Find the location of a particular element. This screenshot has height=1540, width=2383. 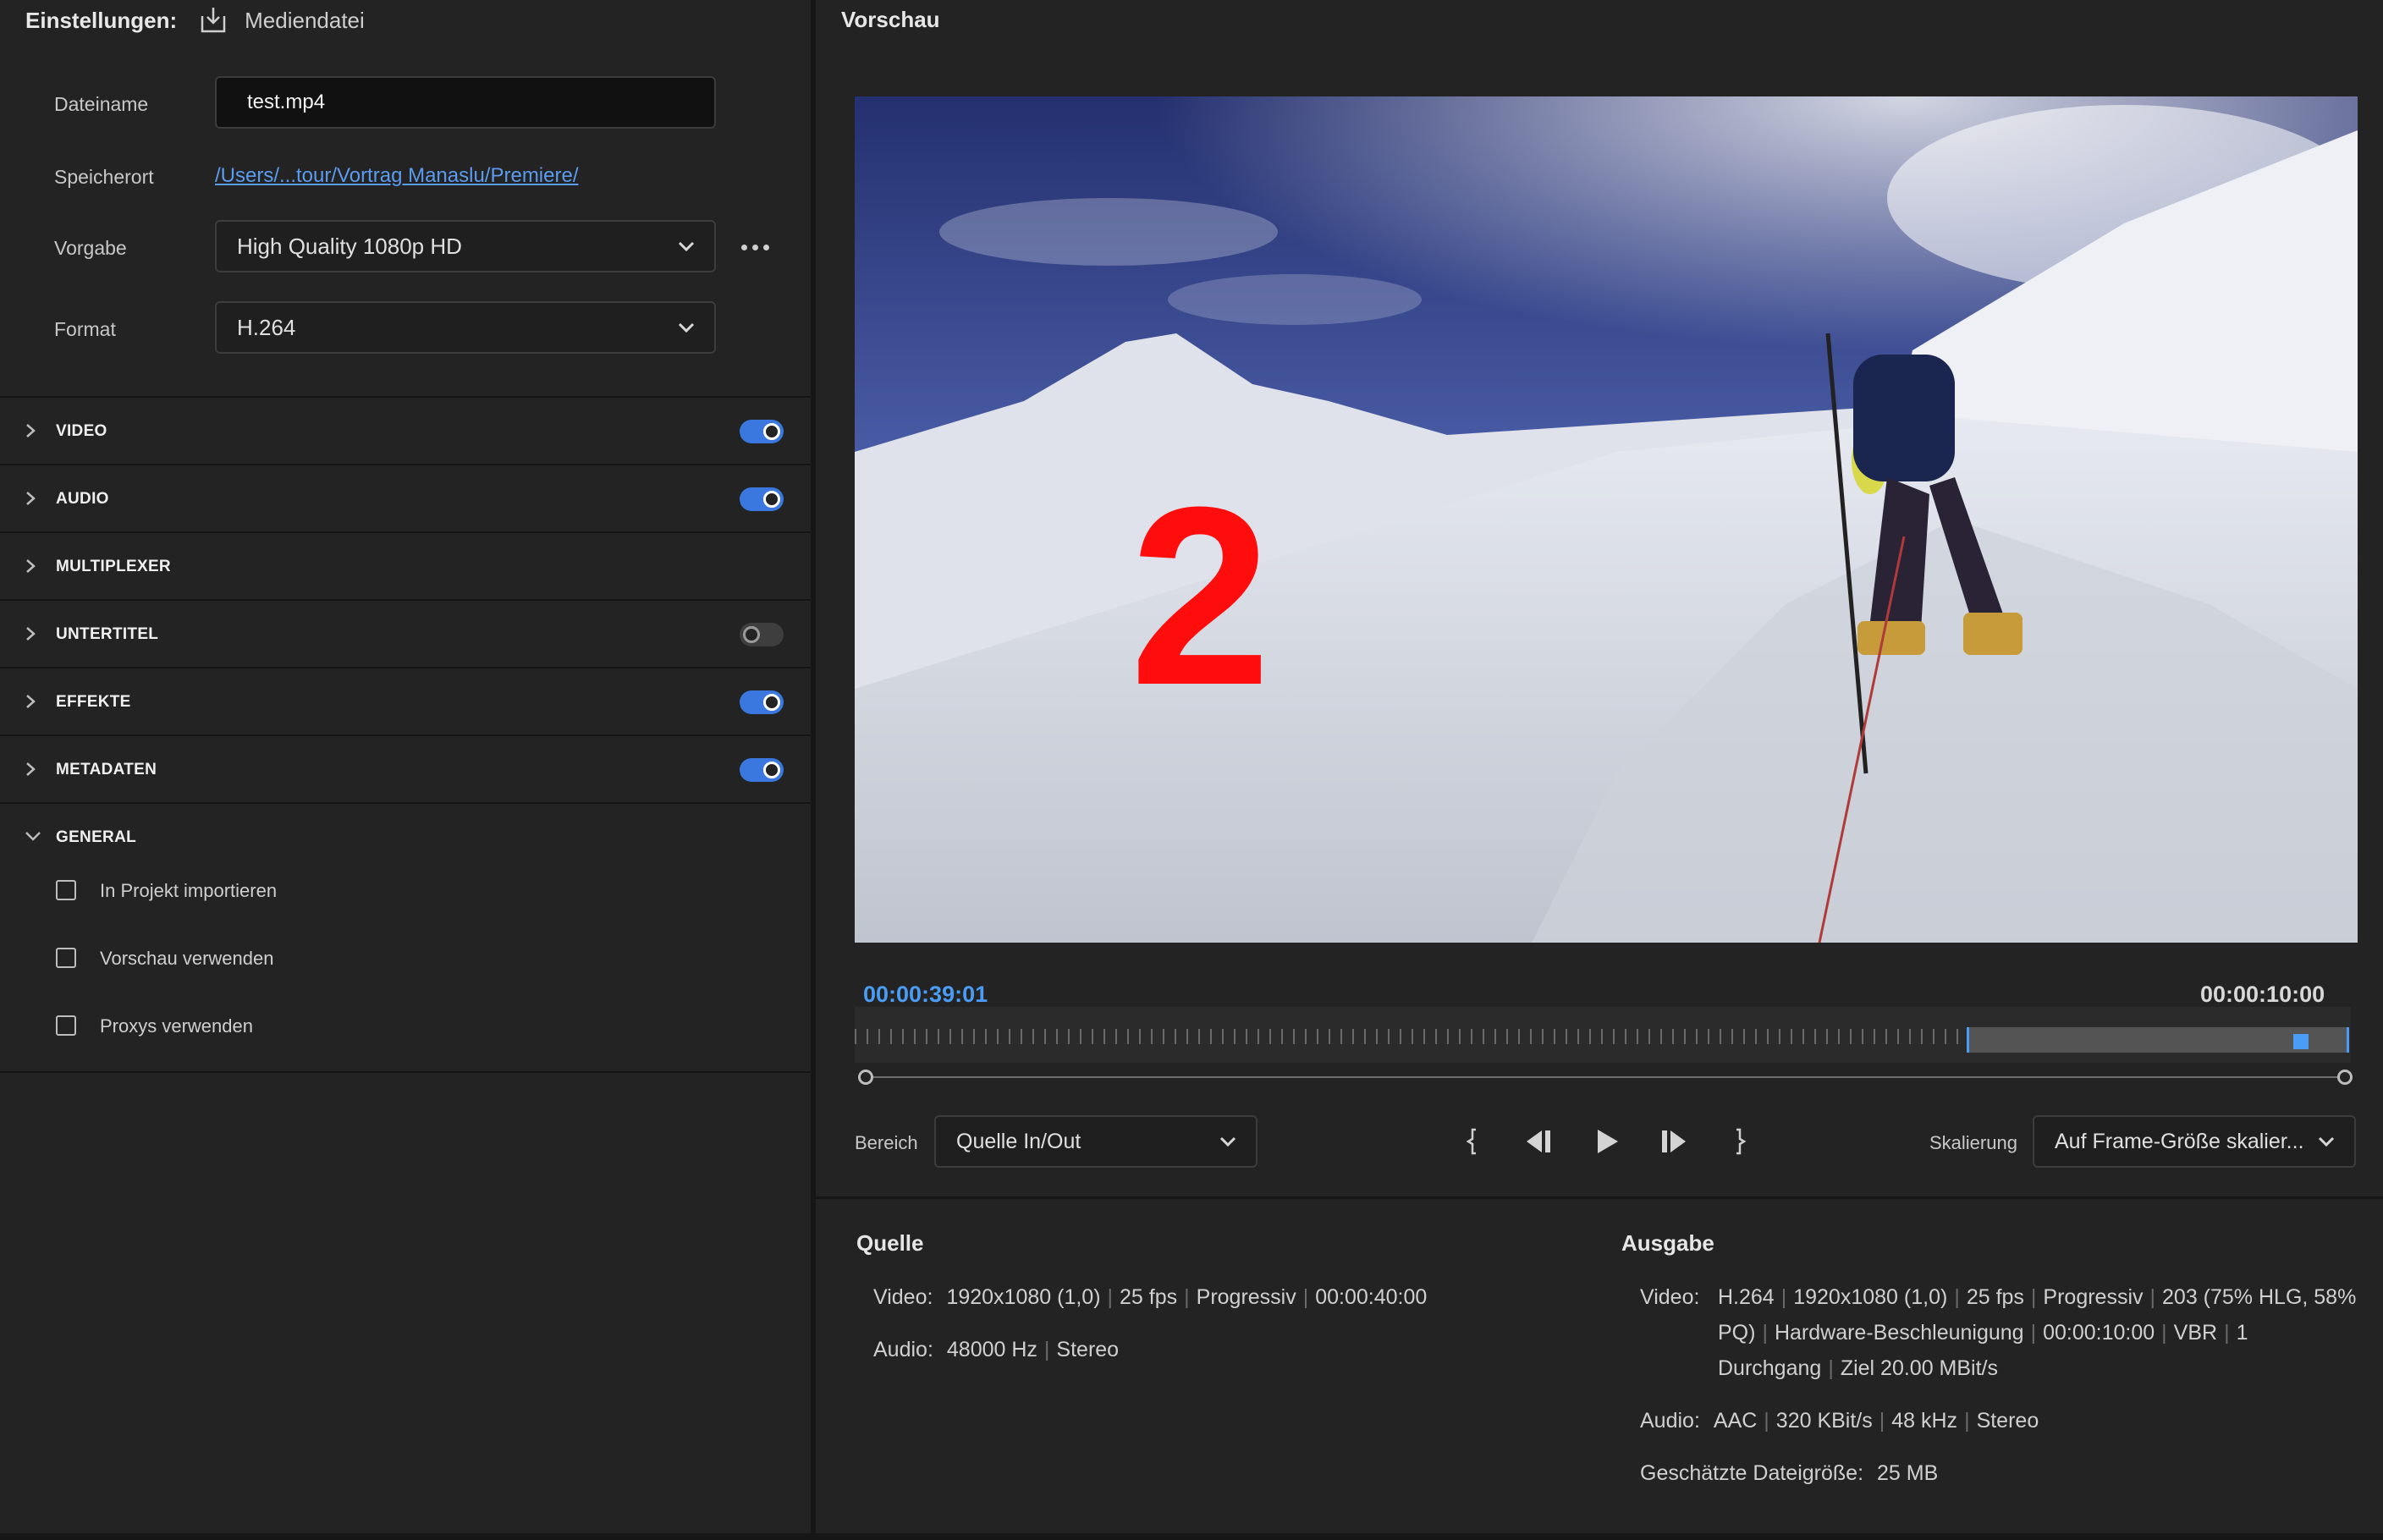

filename-label: Dateiname is located at coordinates (101, 104).